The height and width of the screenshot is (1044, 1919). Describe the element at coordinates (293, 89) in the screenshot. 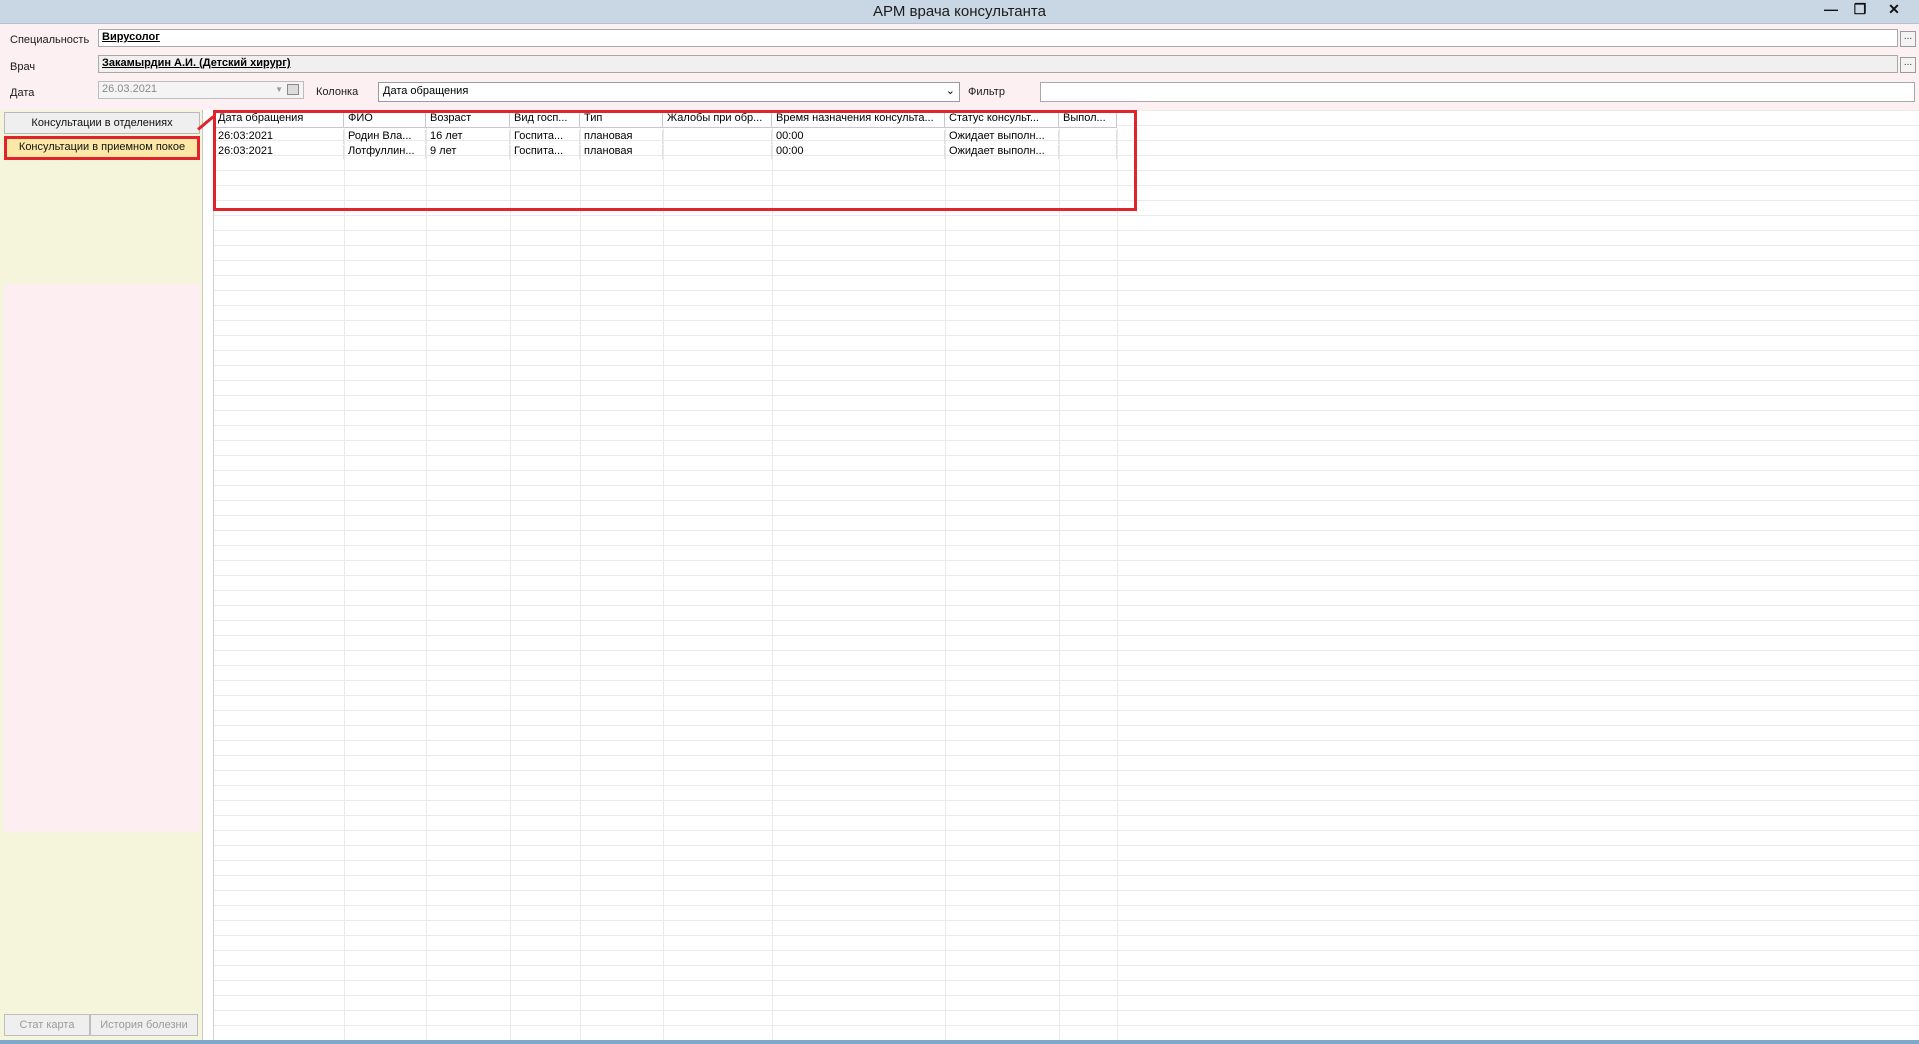

I see `calendar-icon` at that location.